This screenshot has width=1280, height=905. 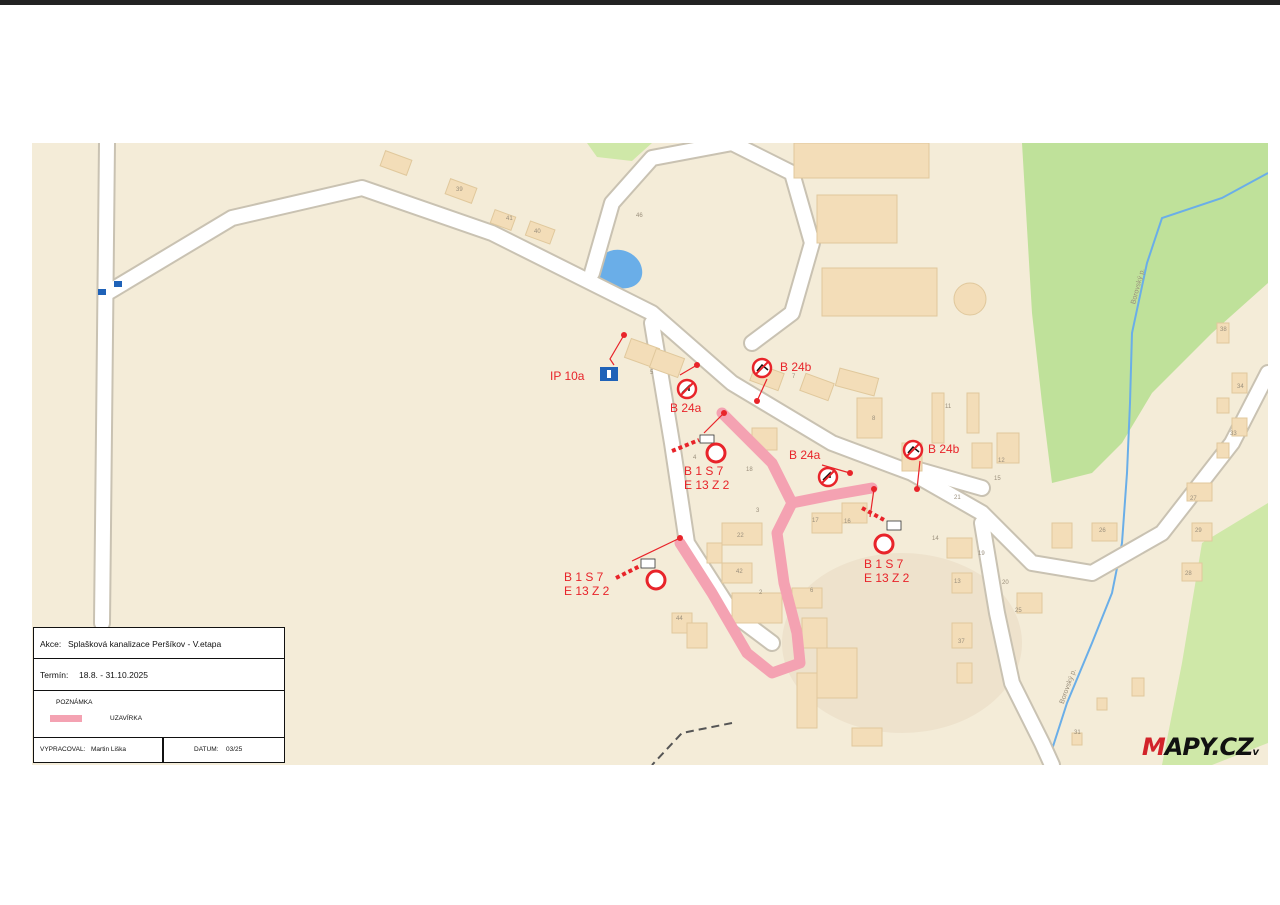 What do you see at coordinates (609, 374) in the screenshot?
I see `info-sign-icon` at bounding box center [609, 374].